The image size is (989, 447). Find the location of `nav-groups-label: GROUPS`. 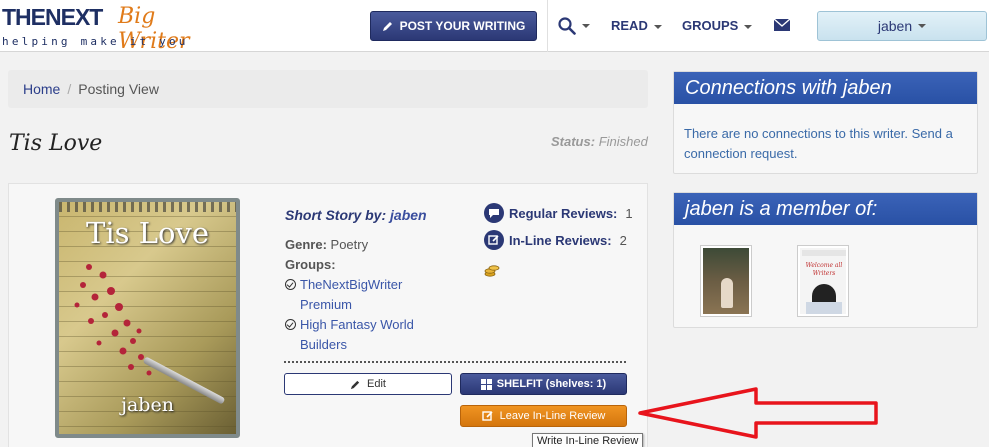

nav-groups-label: GROUPS is located at coordinates (710, 25).